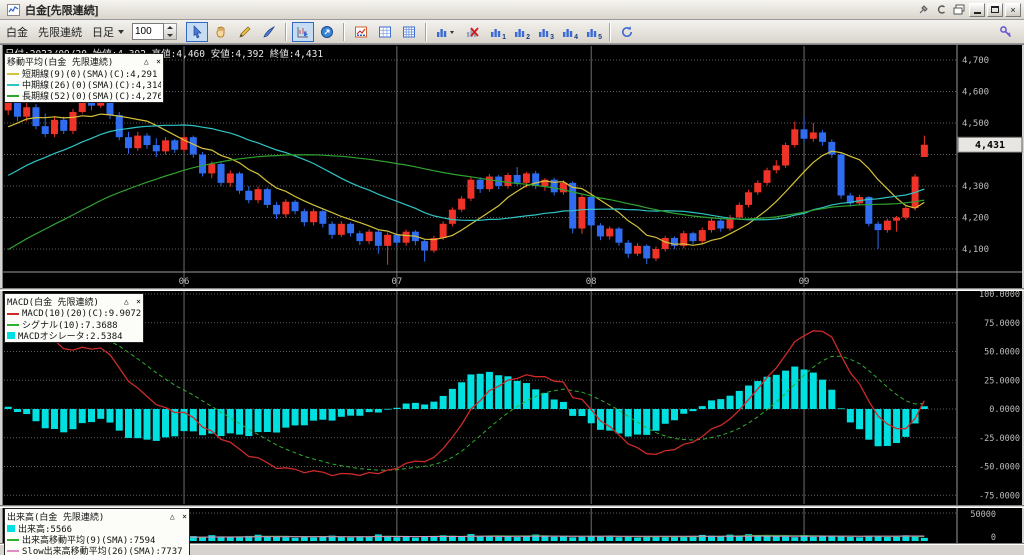 The width and height of the screenshot is (1024, 555). What do you see at coordinates (591, 282) in the screenshot?
I see `svg-text: 08` at bounding box center [591, 282].